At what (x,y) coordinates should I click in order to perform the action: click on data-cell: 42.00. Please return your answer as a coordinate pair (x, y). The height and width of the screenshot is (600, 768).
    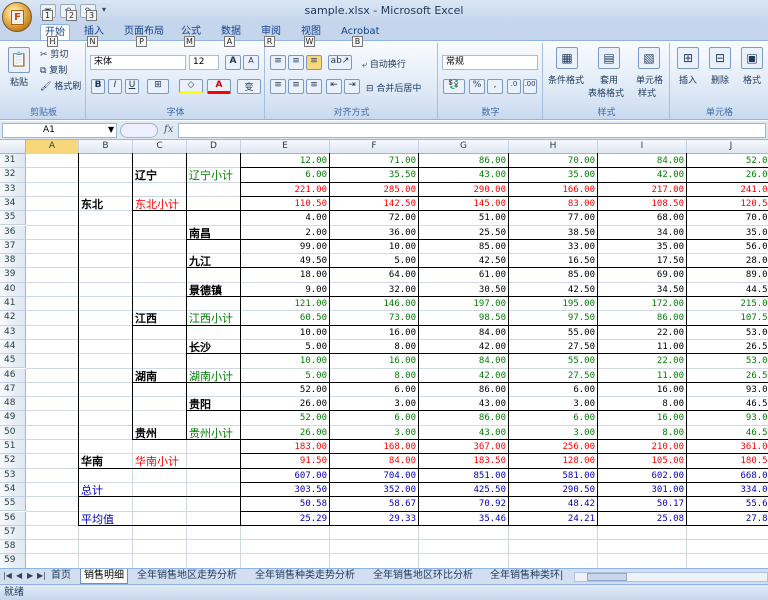
    Looking at the image, I should click on (464, 347).